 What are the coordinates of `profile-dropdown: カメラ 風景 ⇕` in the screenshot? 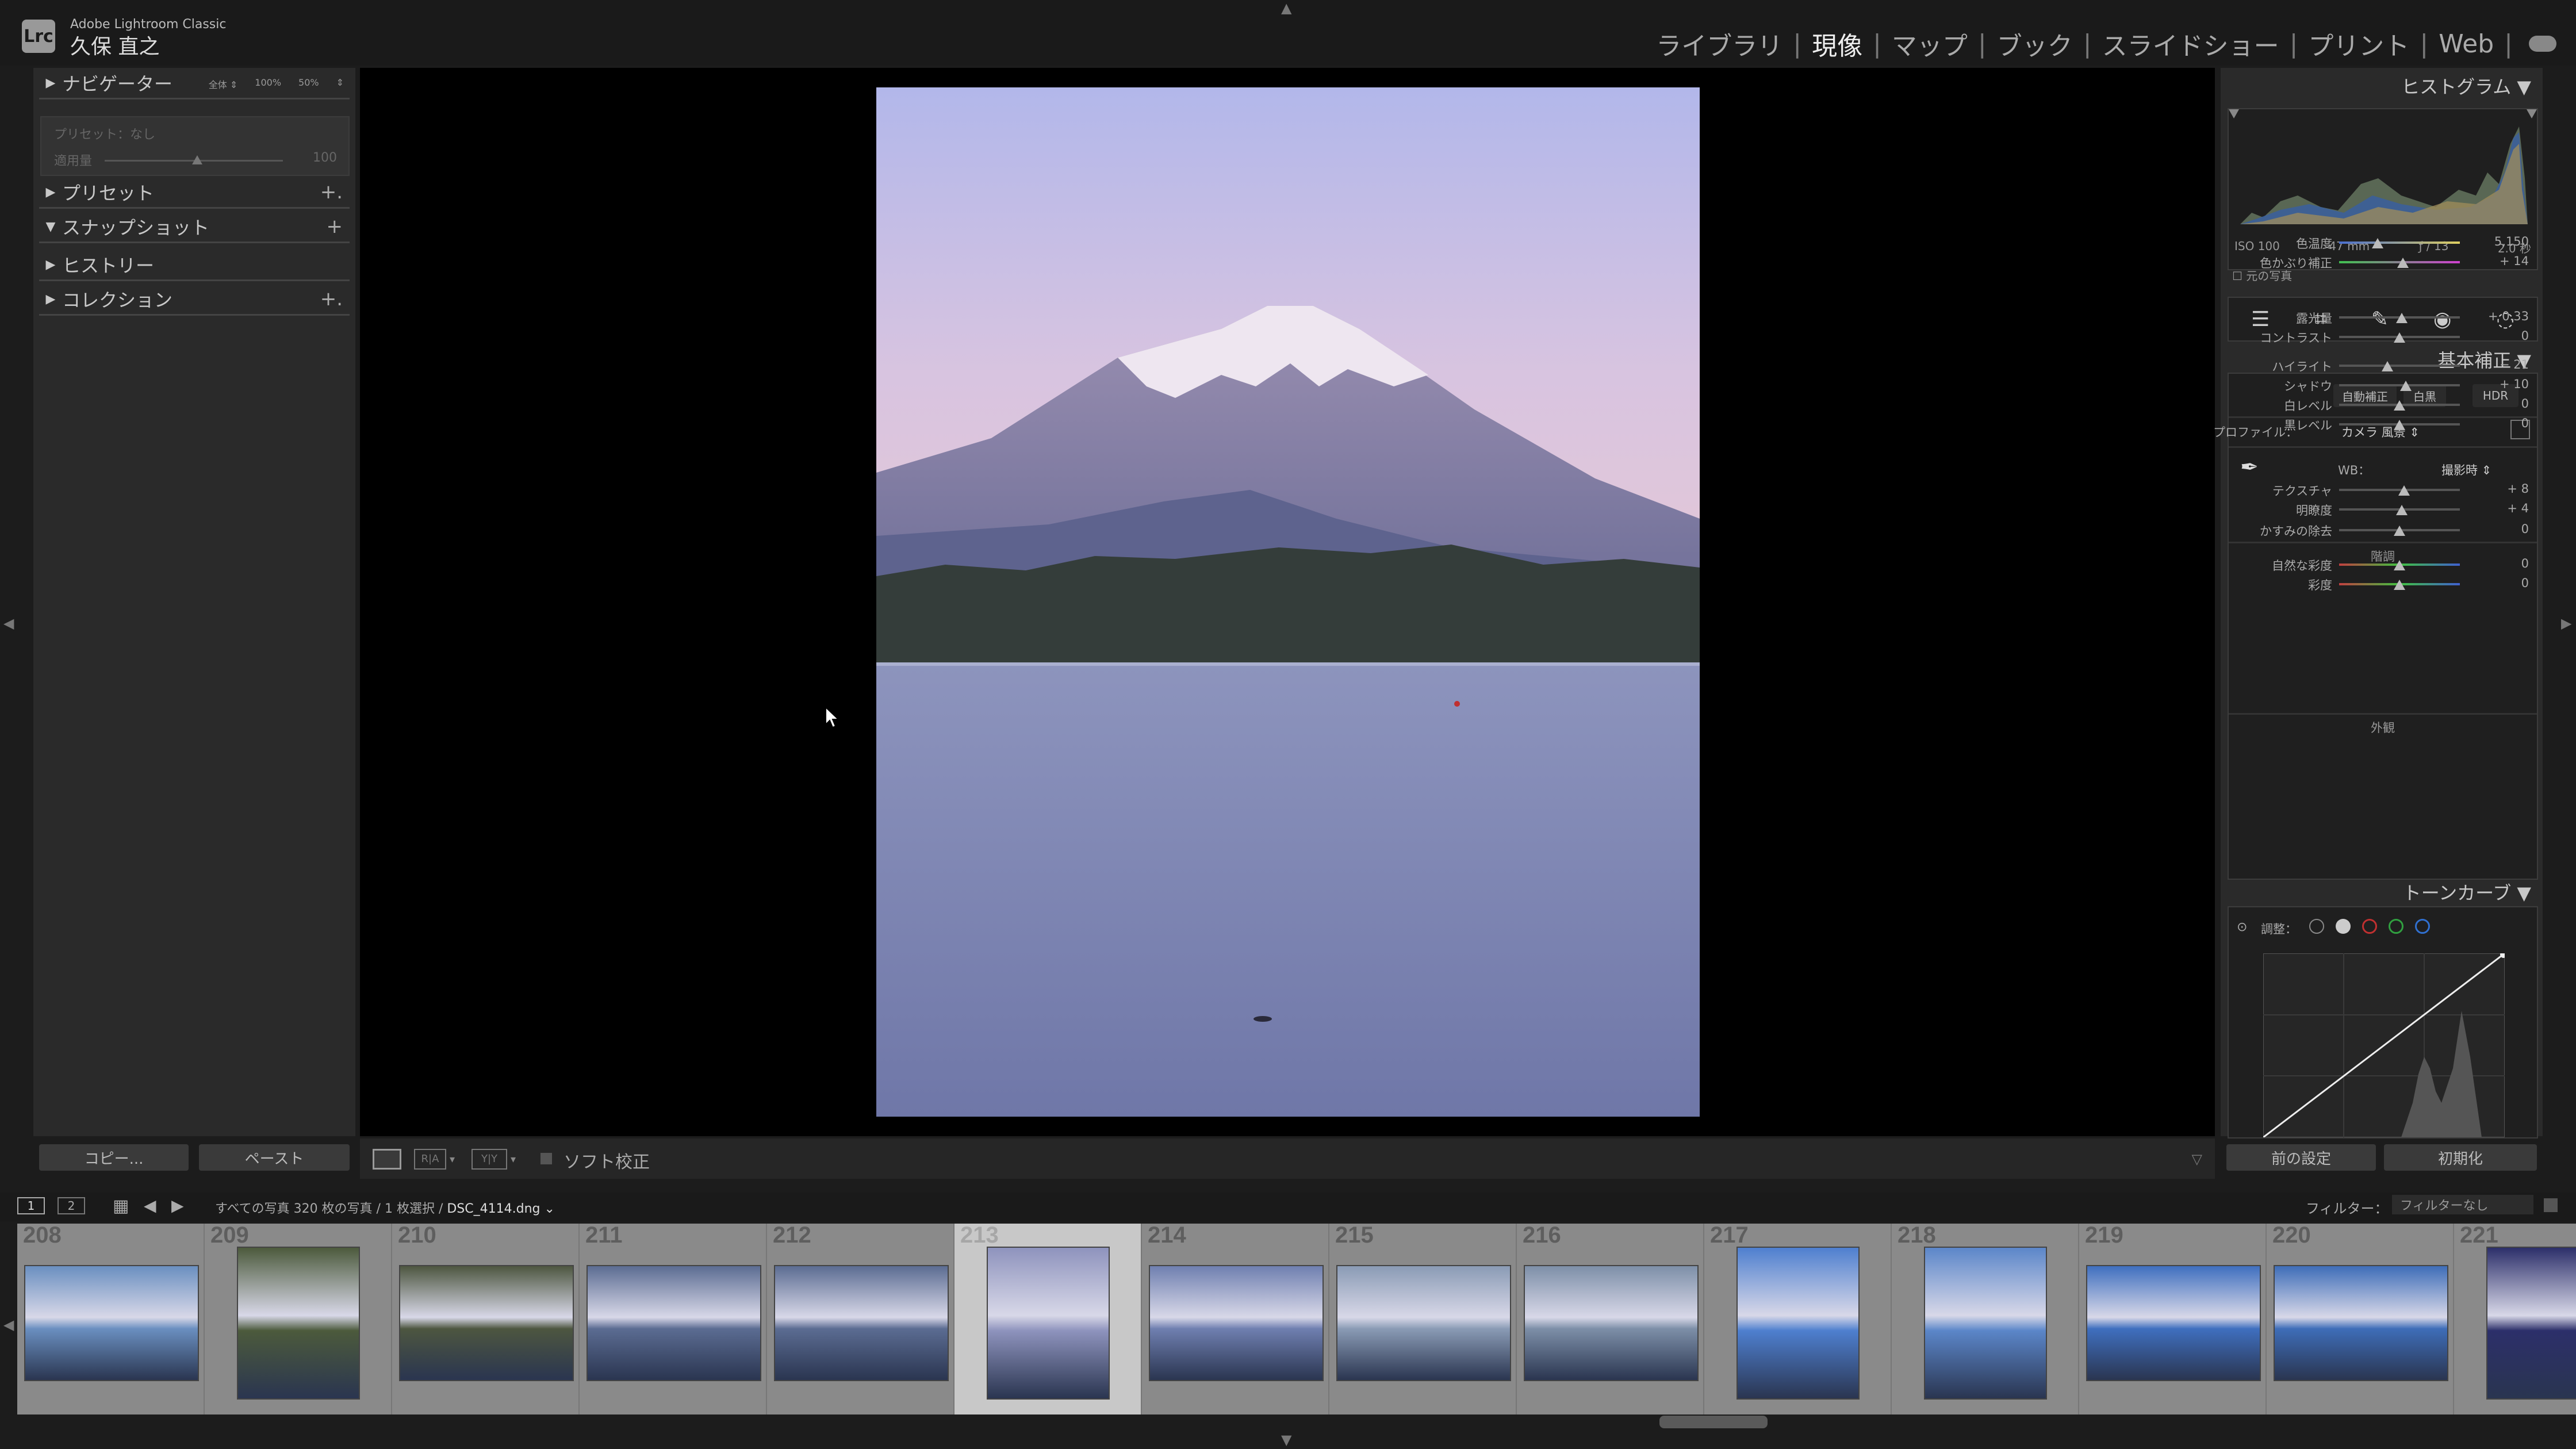 It's located at (2380, 431).